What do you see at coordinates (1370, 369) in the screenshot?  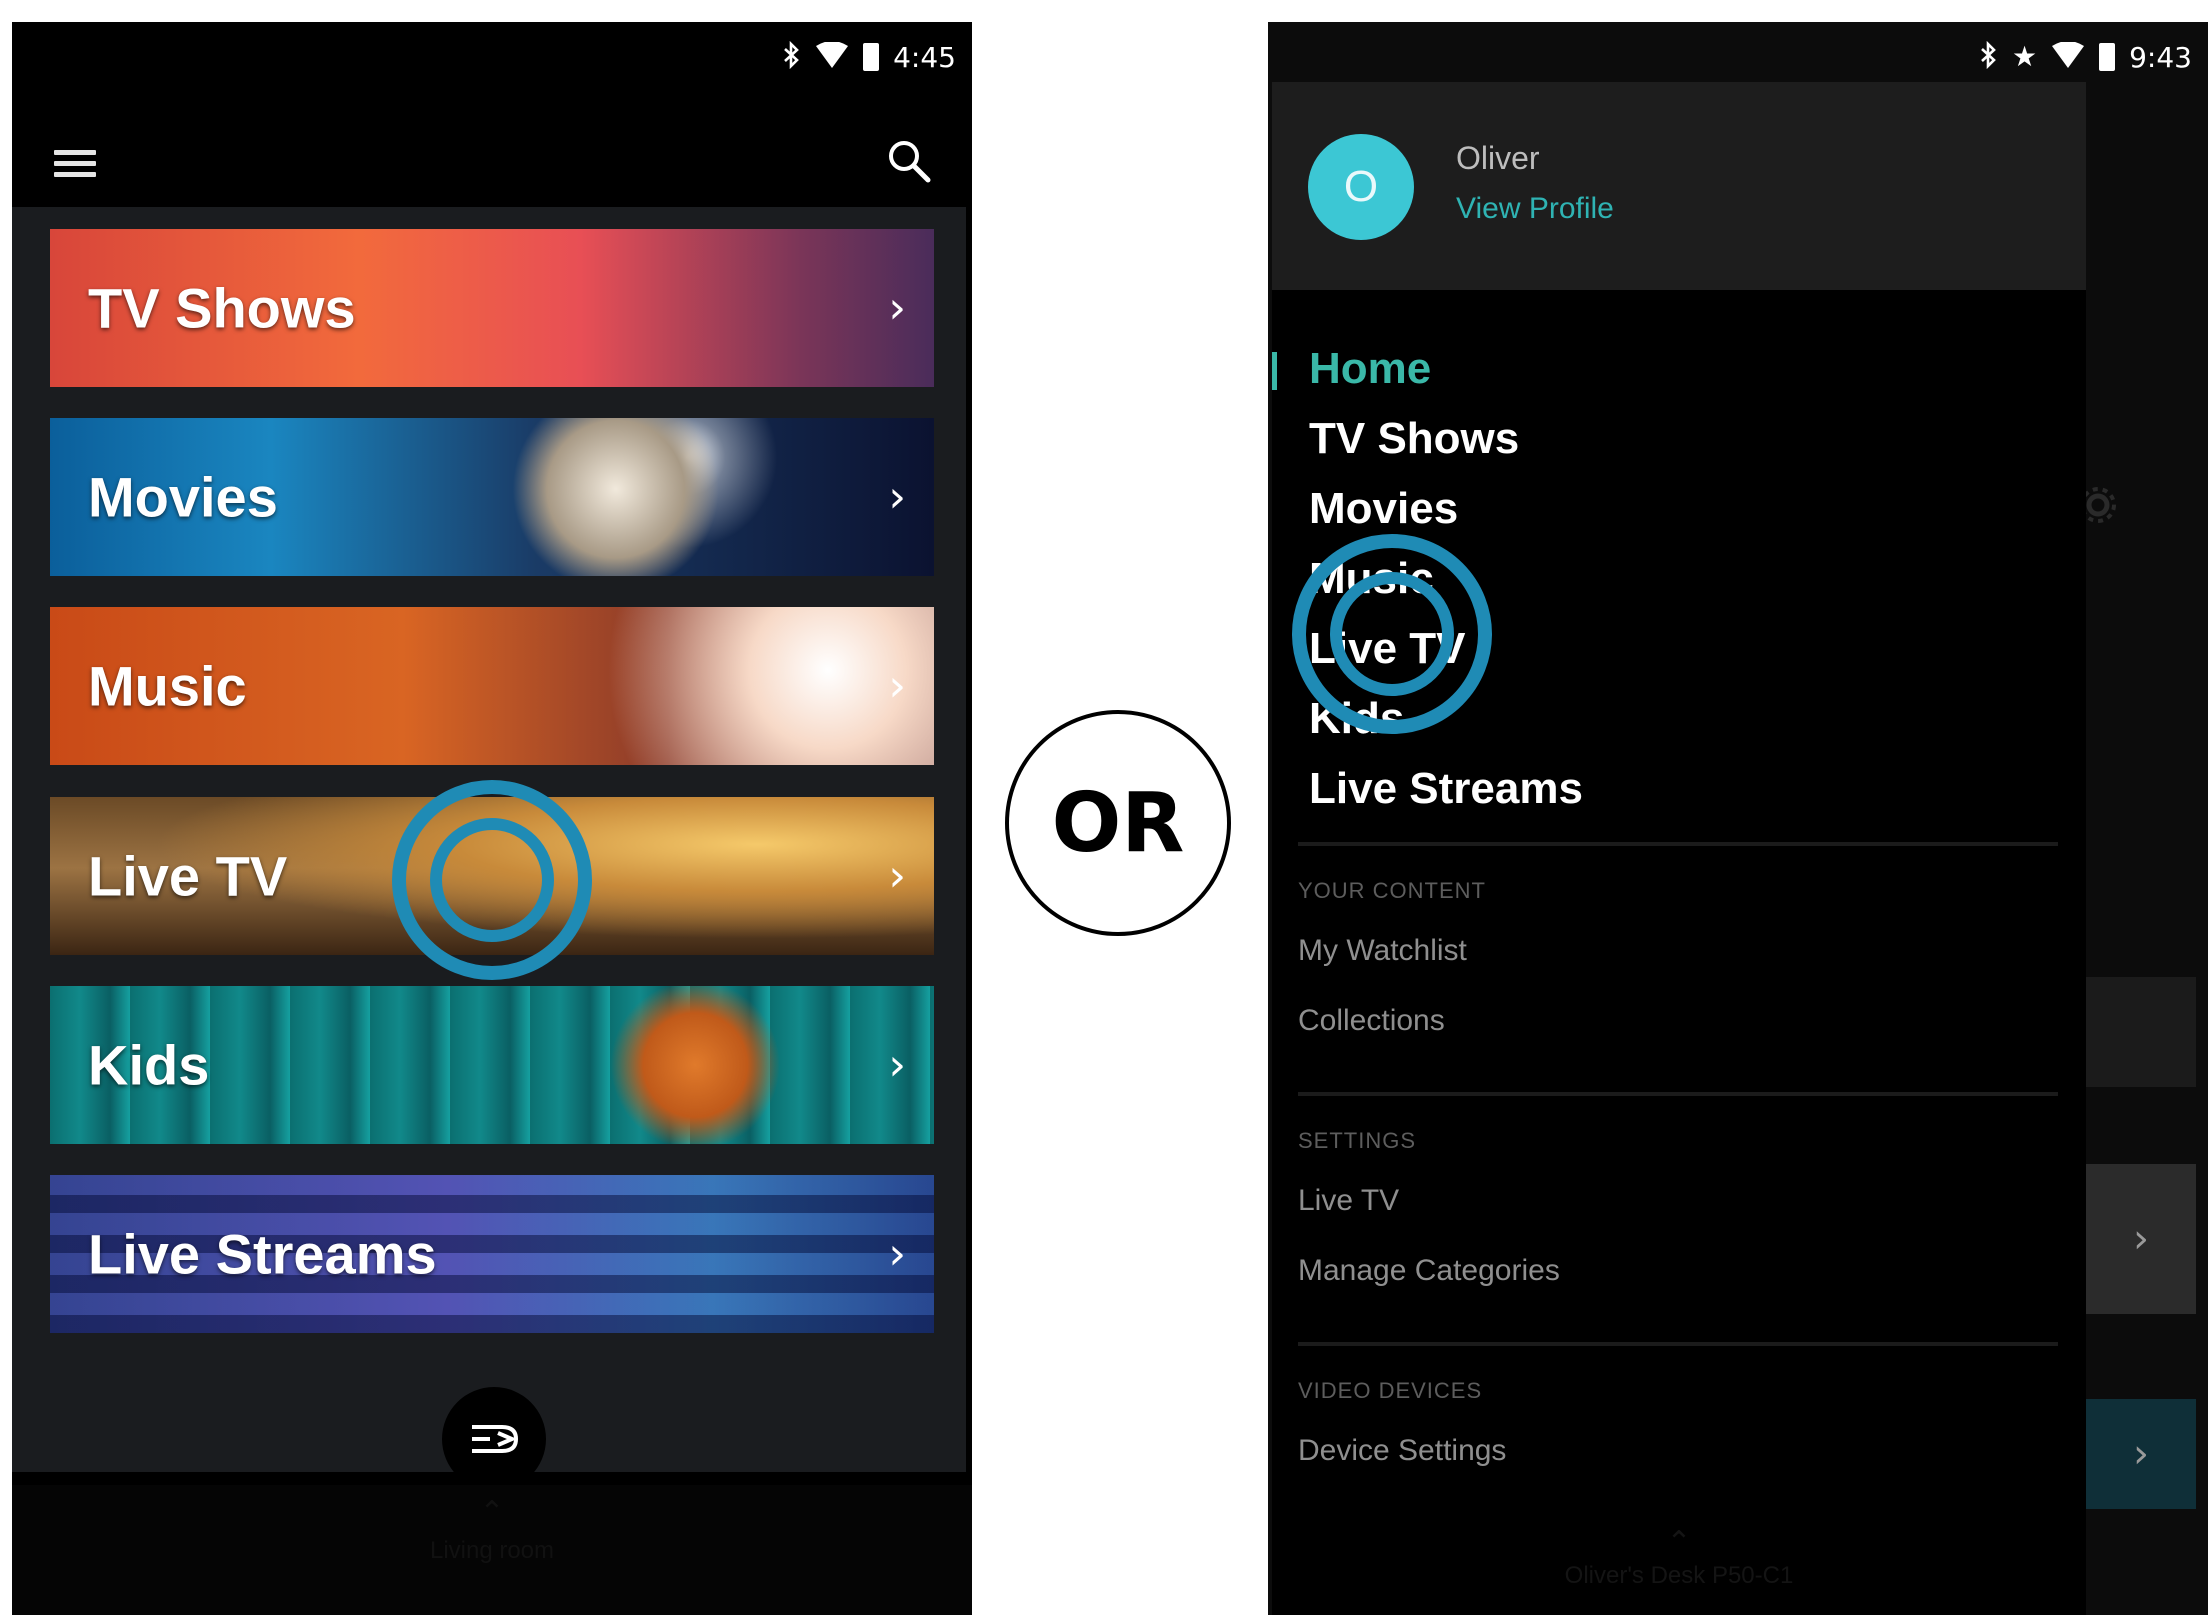 I see `nav-item-home: Home` at bounding box center [1370, 369].